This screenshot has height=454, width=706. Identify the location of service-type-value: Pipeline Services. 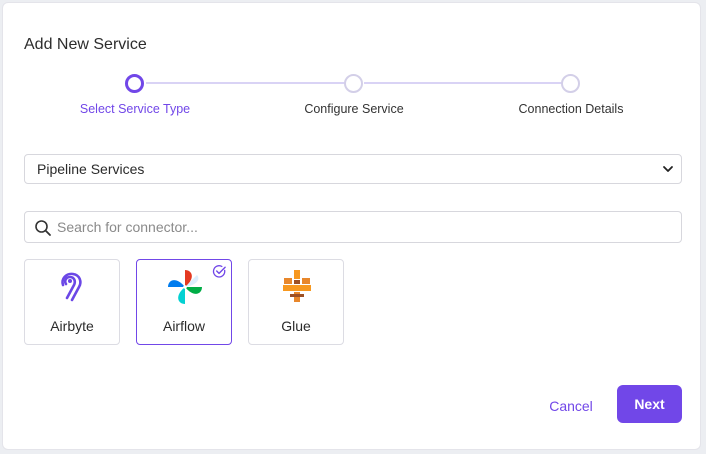
(91, 169).